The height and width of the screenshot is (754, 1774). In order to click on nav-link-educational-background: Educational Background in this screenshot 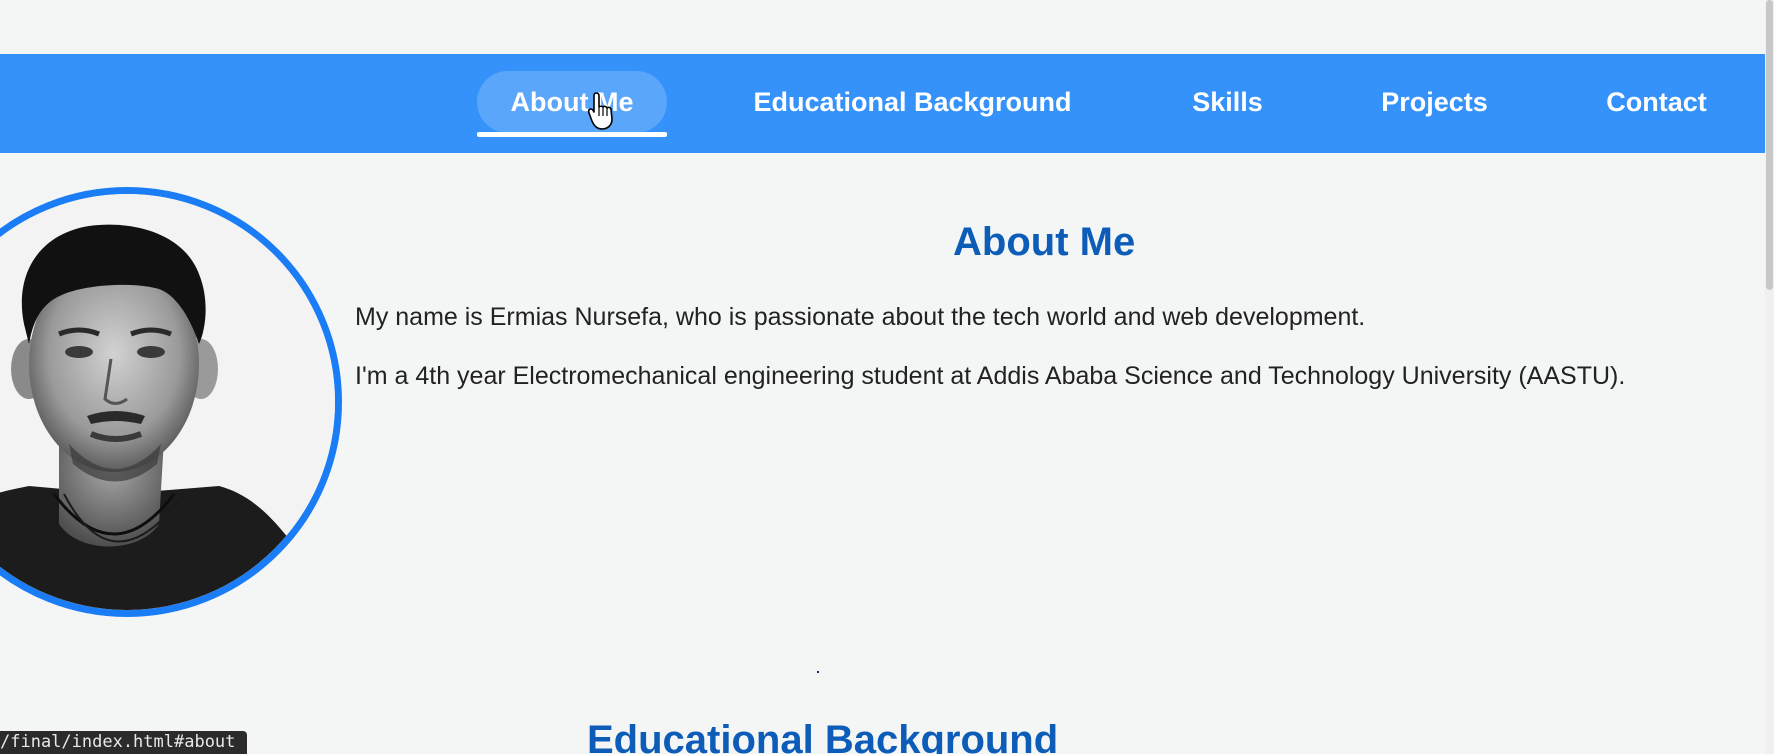, I will do `click(912, 102)`.